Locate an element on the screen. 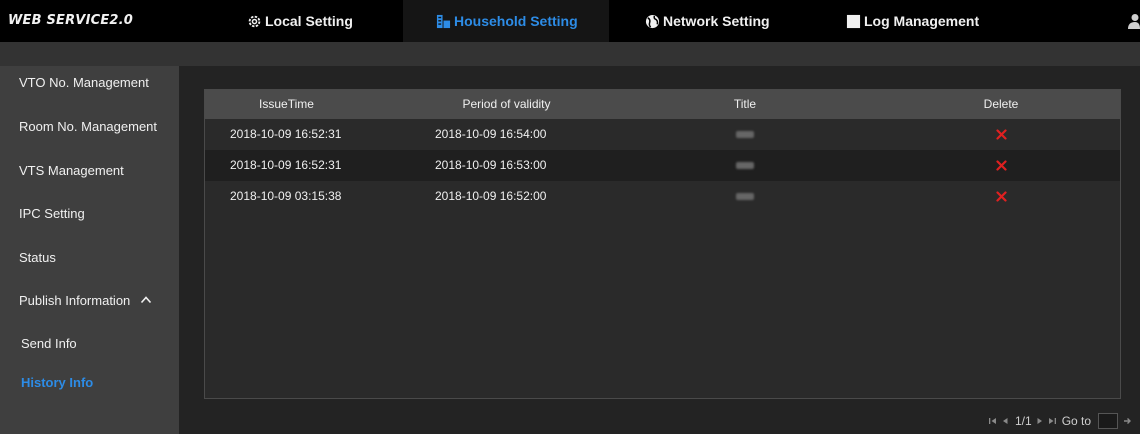 The width and height of the screenshot is (1140, 434). tab-network-setting: Network Setting is located at coordinates (707, 21).